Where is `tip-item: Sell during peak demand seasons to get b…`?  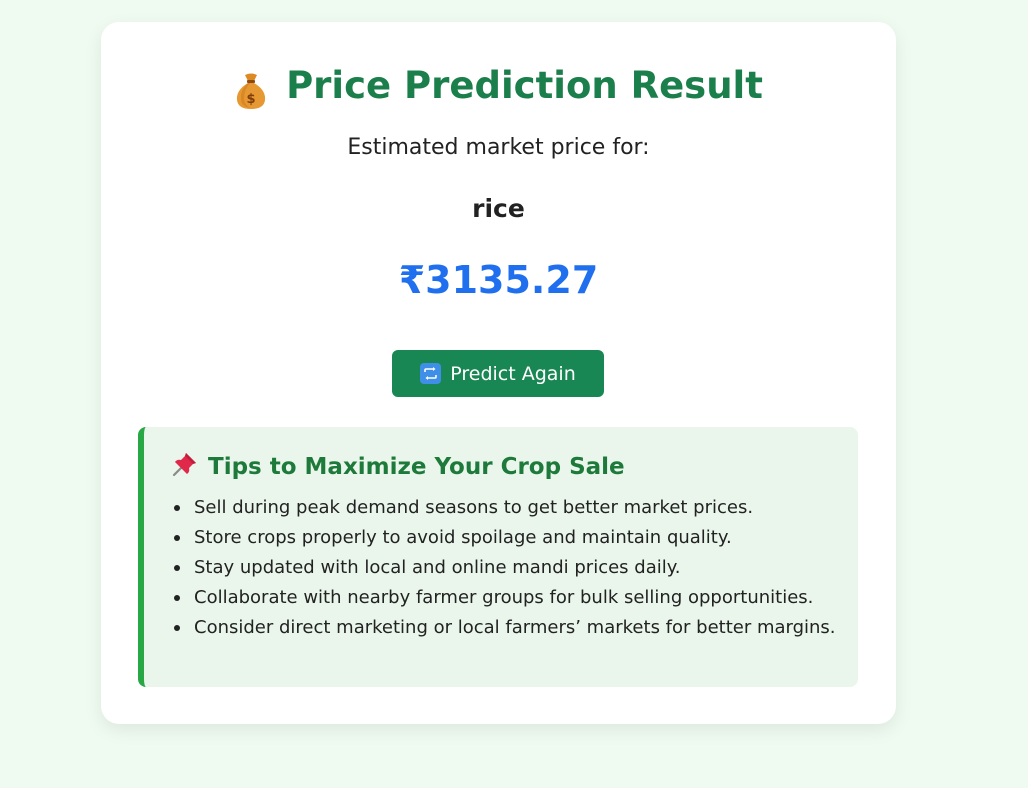
tip-item: Sell during peak demand seasons to get b… is located at coordinates (504, 508).